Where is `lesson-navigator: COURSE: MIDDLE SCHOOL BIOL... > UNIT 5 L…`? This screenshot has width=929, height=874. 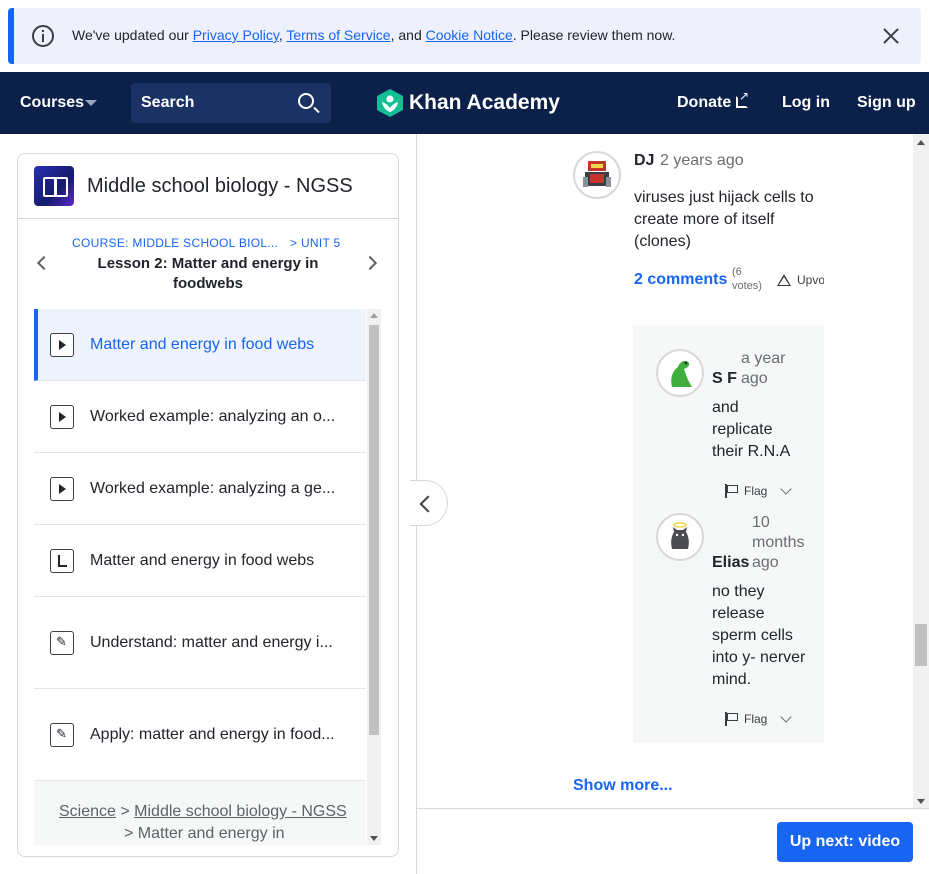
lesson-navigator: COURSE: MIDDLE SCHOOL BIOL... > UNIT 5 L… is located at coordinates (208, 264).